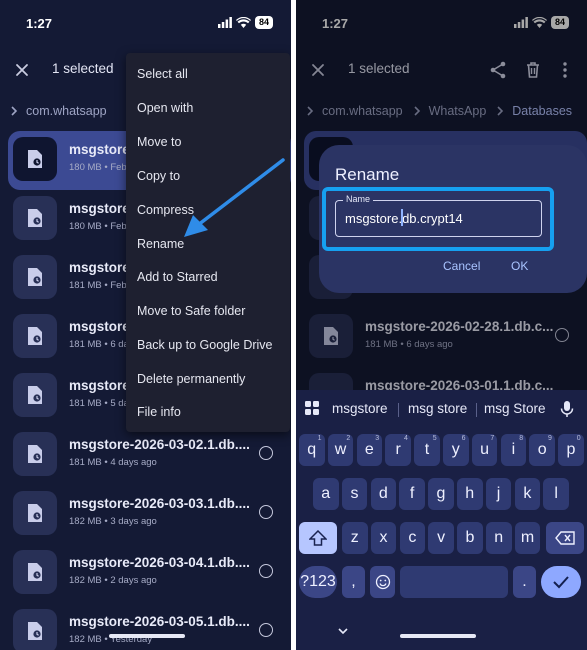  What do you see at coordinates (348, 438) in the screenshot?
I see `key-number-hint: 2` at bounding box center [348, 438].